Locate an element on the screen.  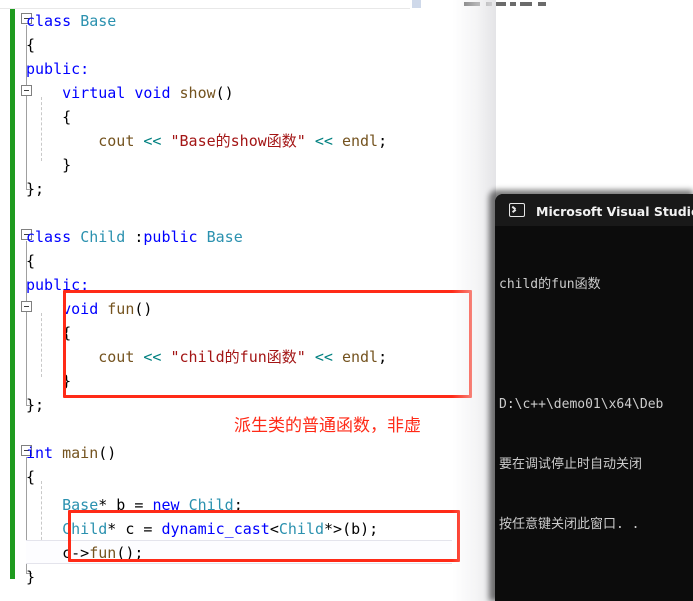
token-keyword-void: void is located at coordinates (152, 93).